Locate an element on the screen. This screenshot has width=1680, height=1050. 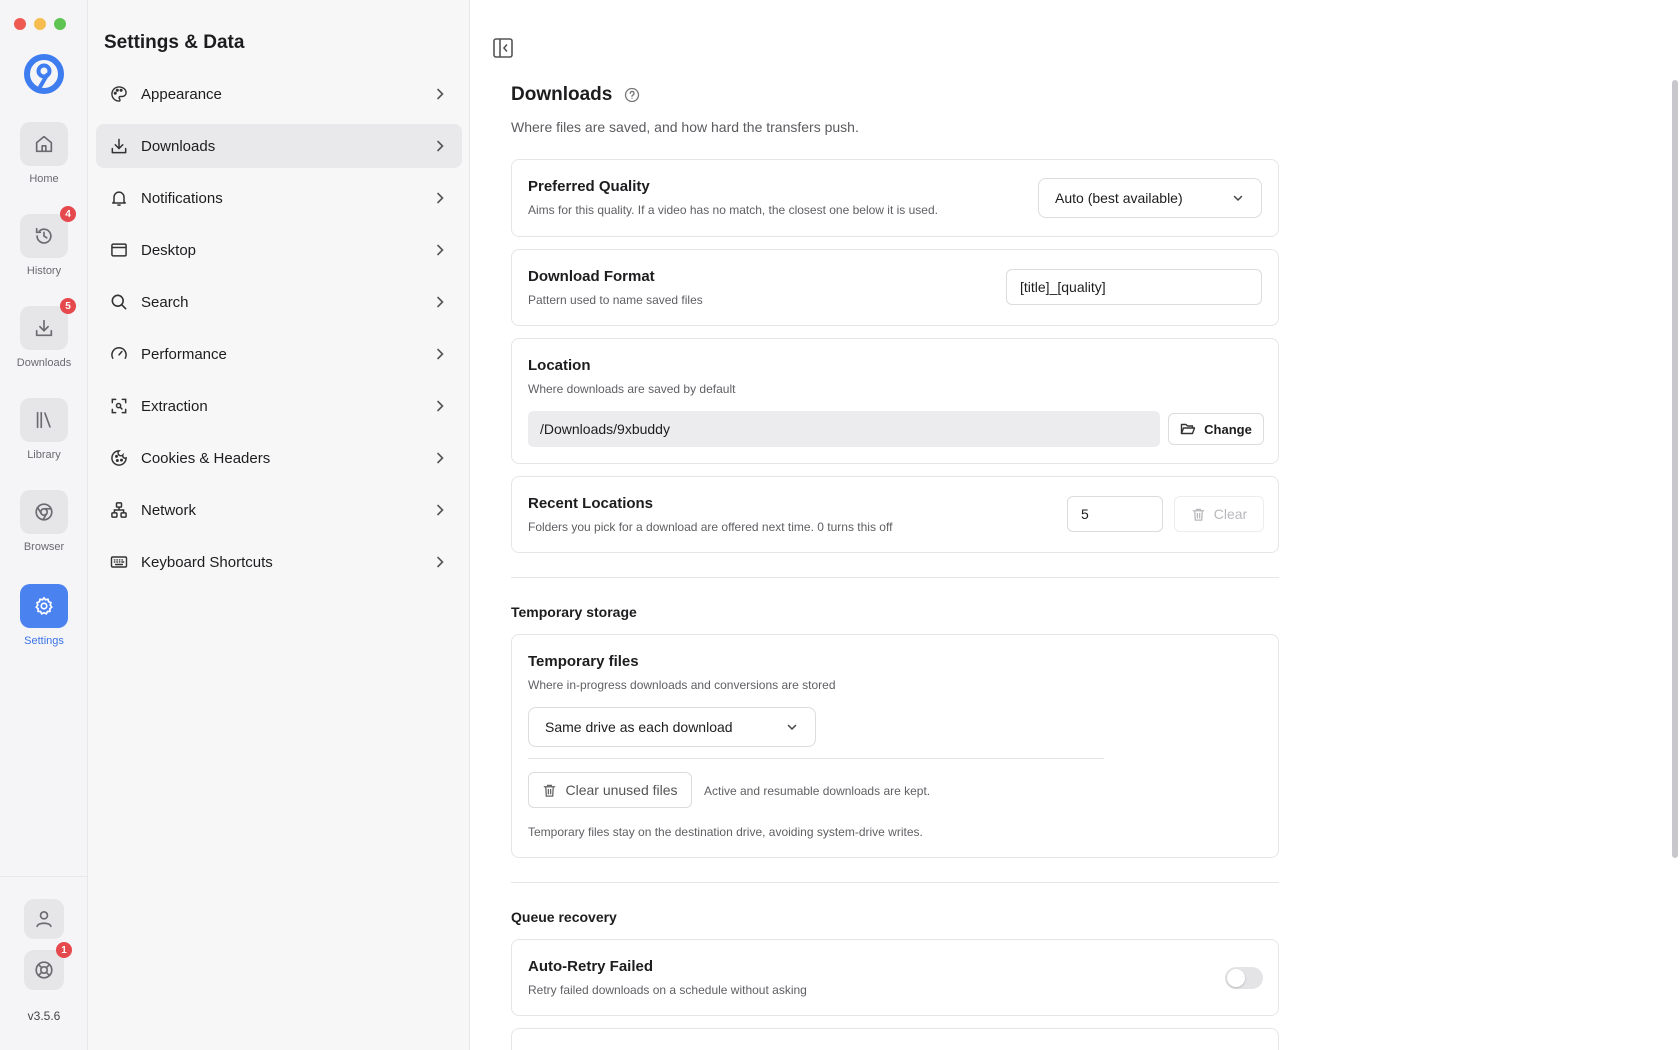
temporary-location-select: Same drive as each download is located at coordinates (672, 727).